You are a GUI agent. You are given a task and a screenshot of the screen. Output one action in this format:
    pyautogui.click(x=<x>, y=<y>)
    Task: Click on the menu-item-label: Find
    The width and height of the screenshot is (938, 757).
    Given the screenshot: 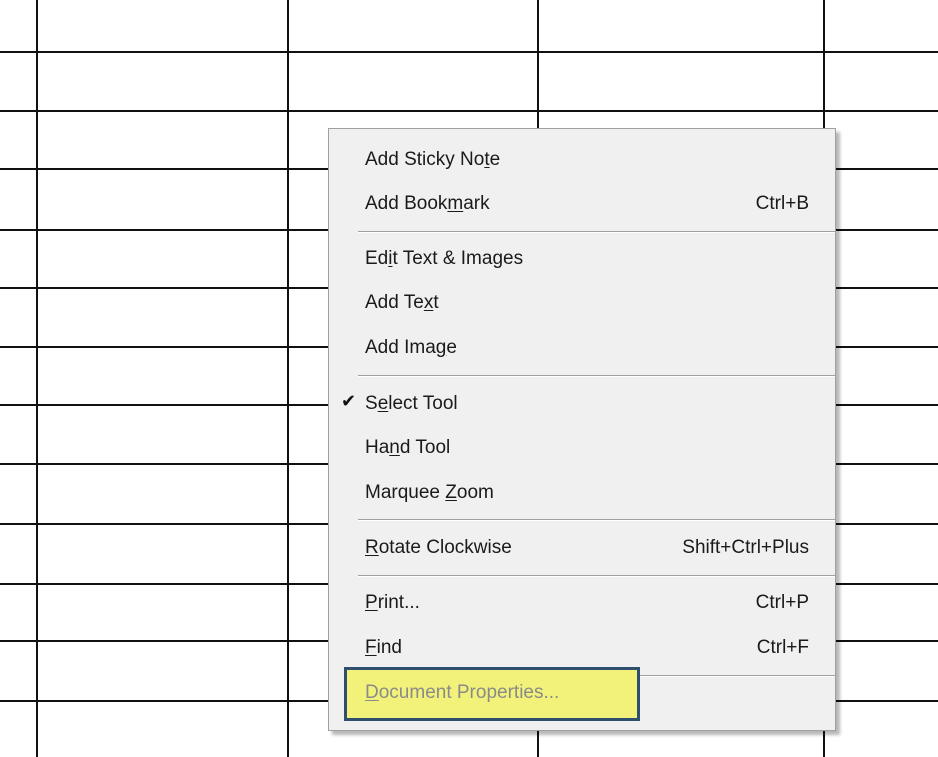 What is the action you would take?
    pyautogui.click(x=383, y=647)
    